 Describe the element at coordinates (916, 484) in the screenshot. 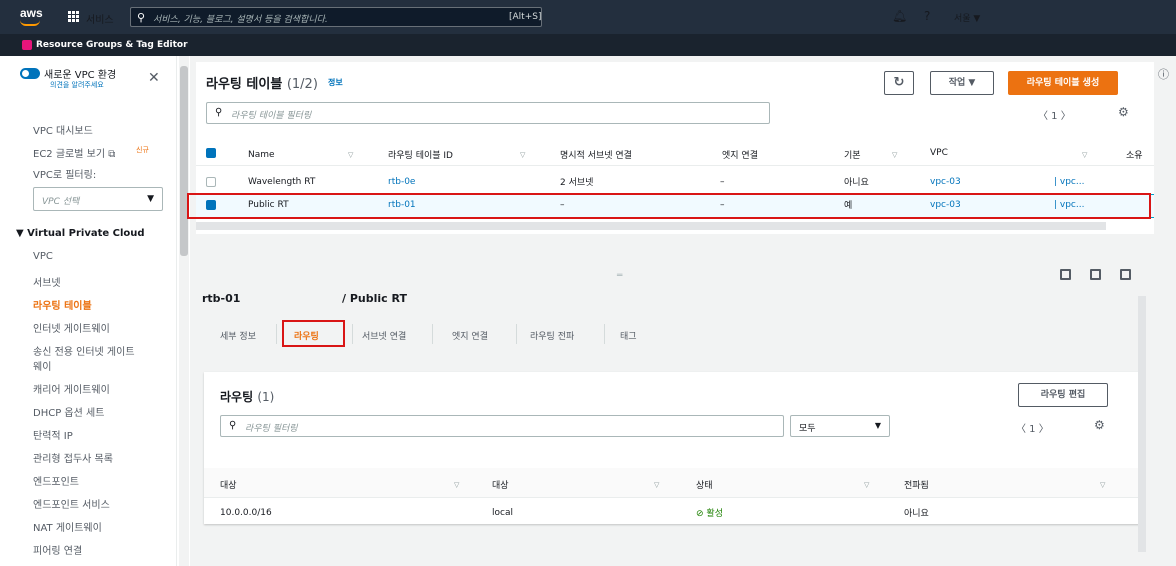

I see `column-header-propagated: 전파됨` at that location.